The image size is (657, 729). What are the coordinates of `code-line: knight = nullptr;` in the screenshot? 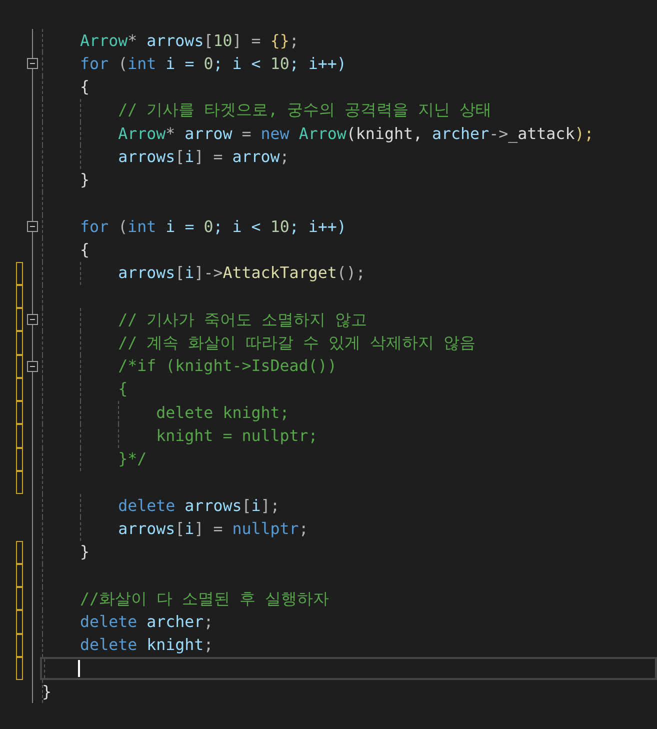 It's located at (236, 435).